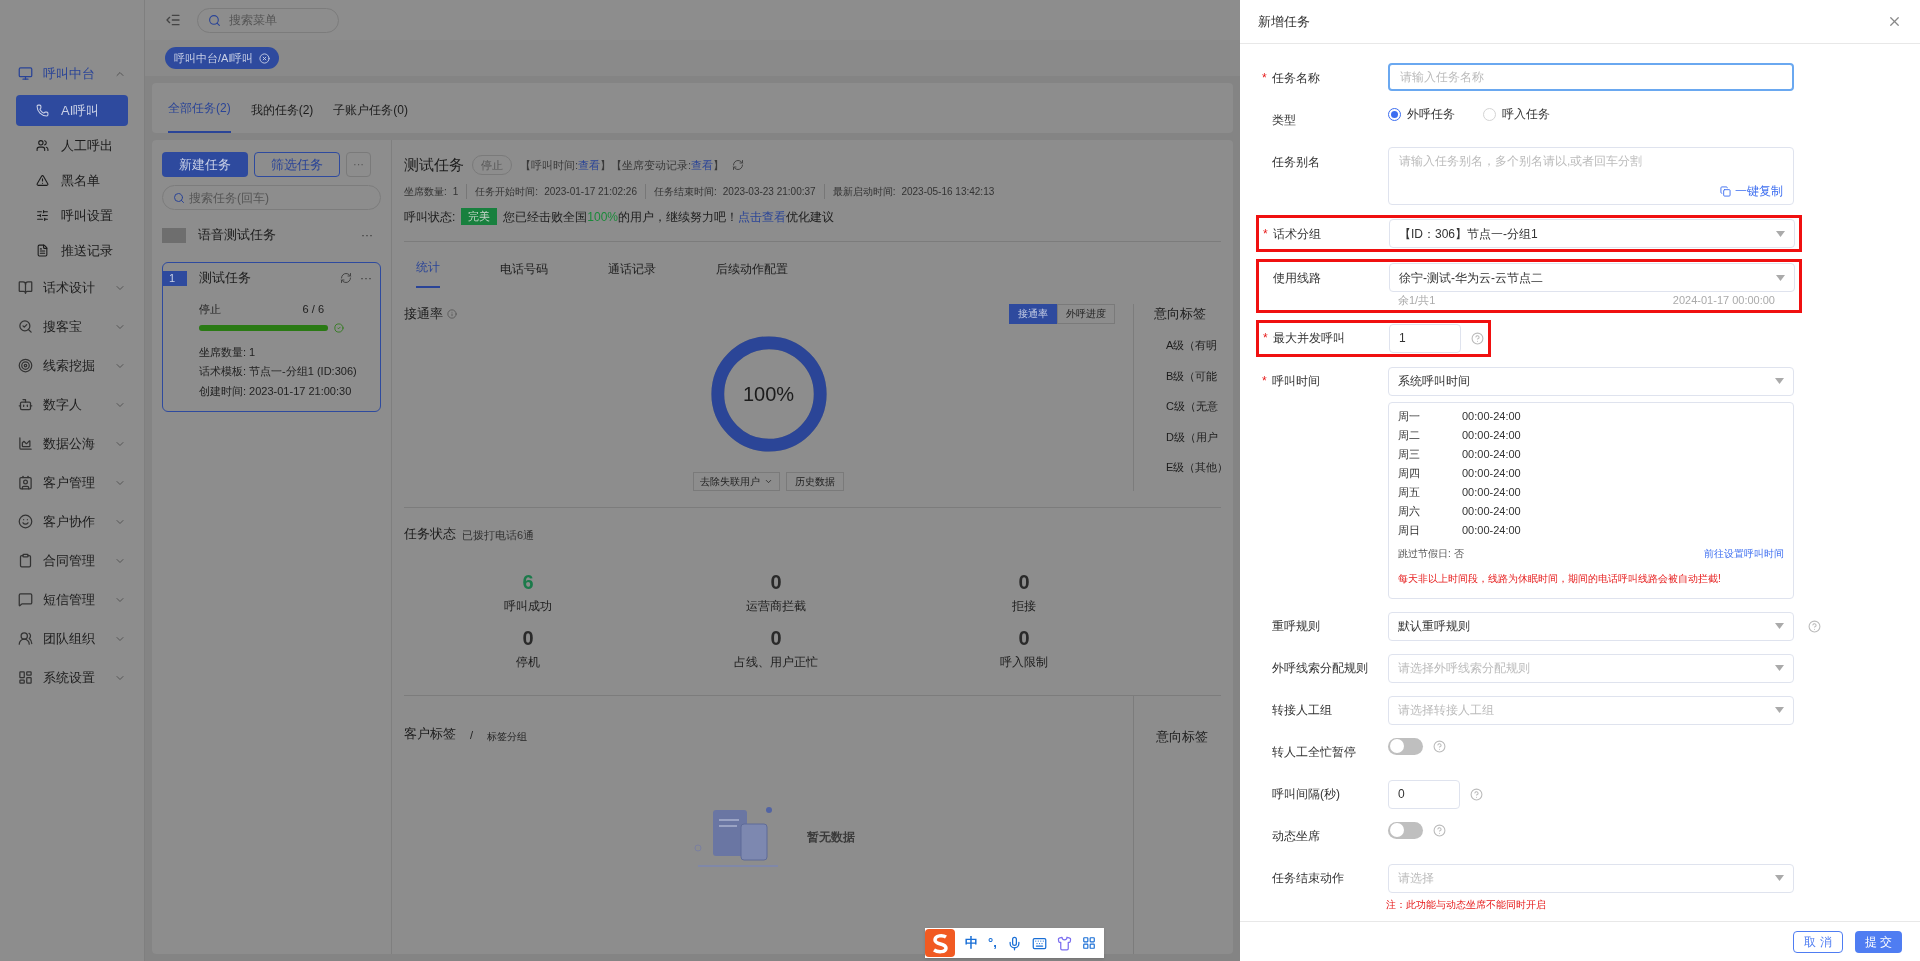 This screenshot has height=961, width=1920. I want to click on radio-option: 外呼任务, so click(1421, 114).